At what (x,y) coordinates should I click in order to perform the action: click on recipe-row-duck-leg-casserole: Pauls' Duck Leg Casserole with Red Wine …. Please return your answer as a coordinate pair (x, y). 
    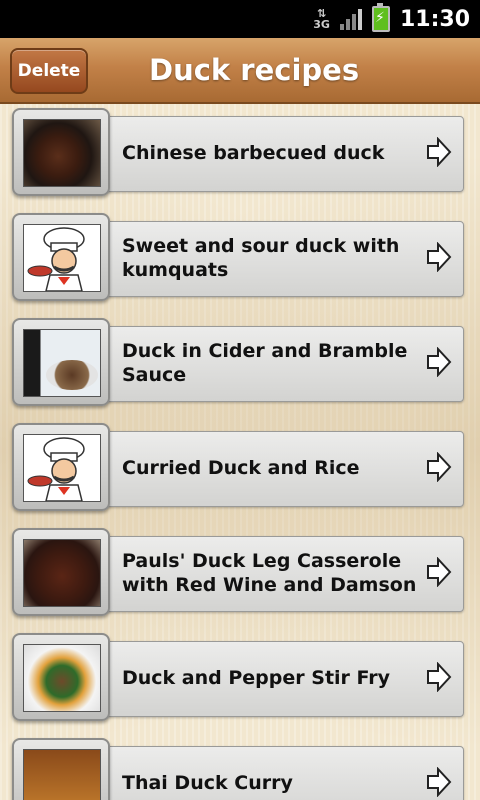
    Looking at the image, I should click on (238, 573).